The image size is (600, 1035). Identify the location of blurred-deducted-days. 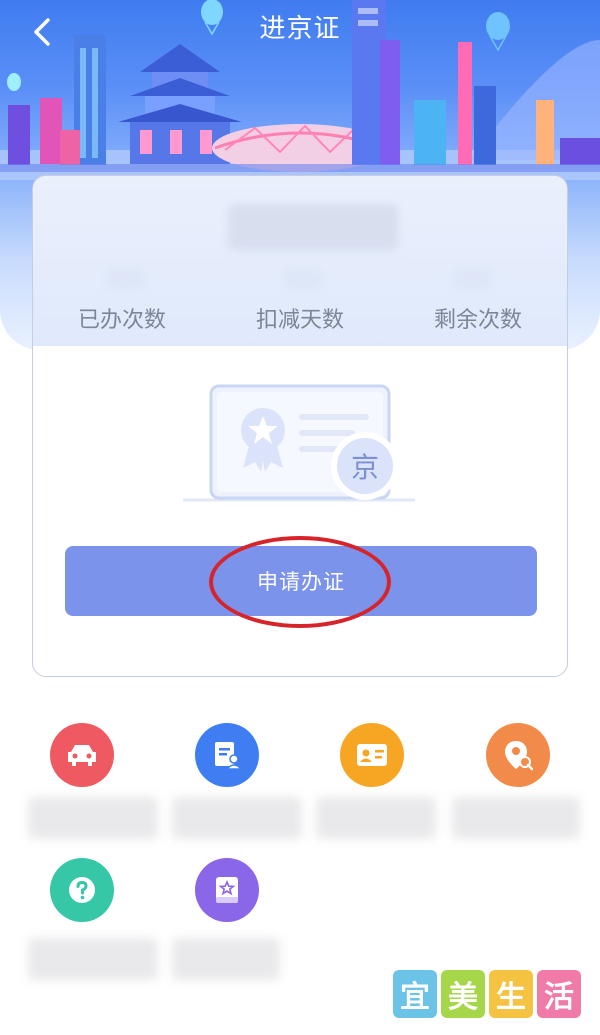
(303, 279).